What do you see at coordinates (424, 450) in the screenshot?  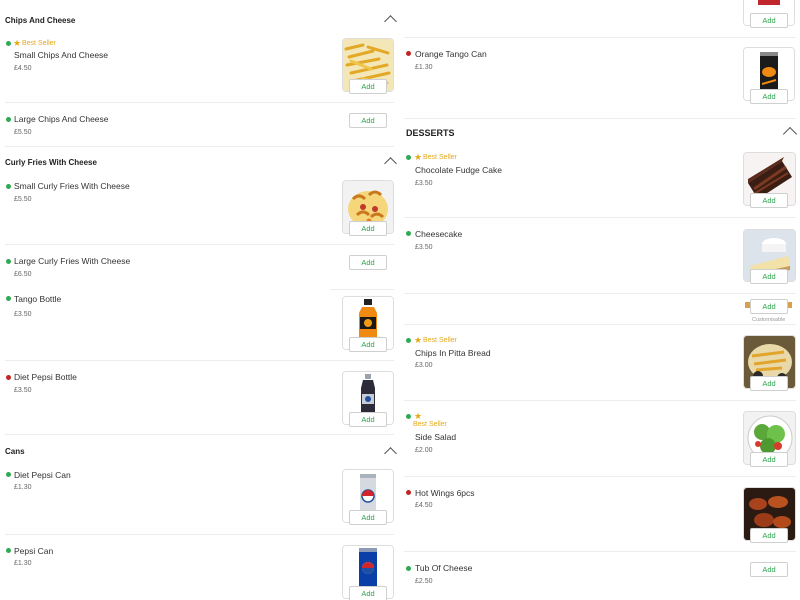 I see `item-price: £2.00` at bounding box center [424, 450].